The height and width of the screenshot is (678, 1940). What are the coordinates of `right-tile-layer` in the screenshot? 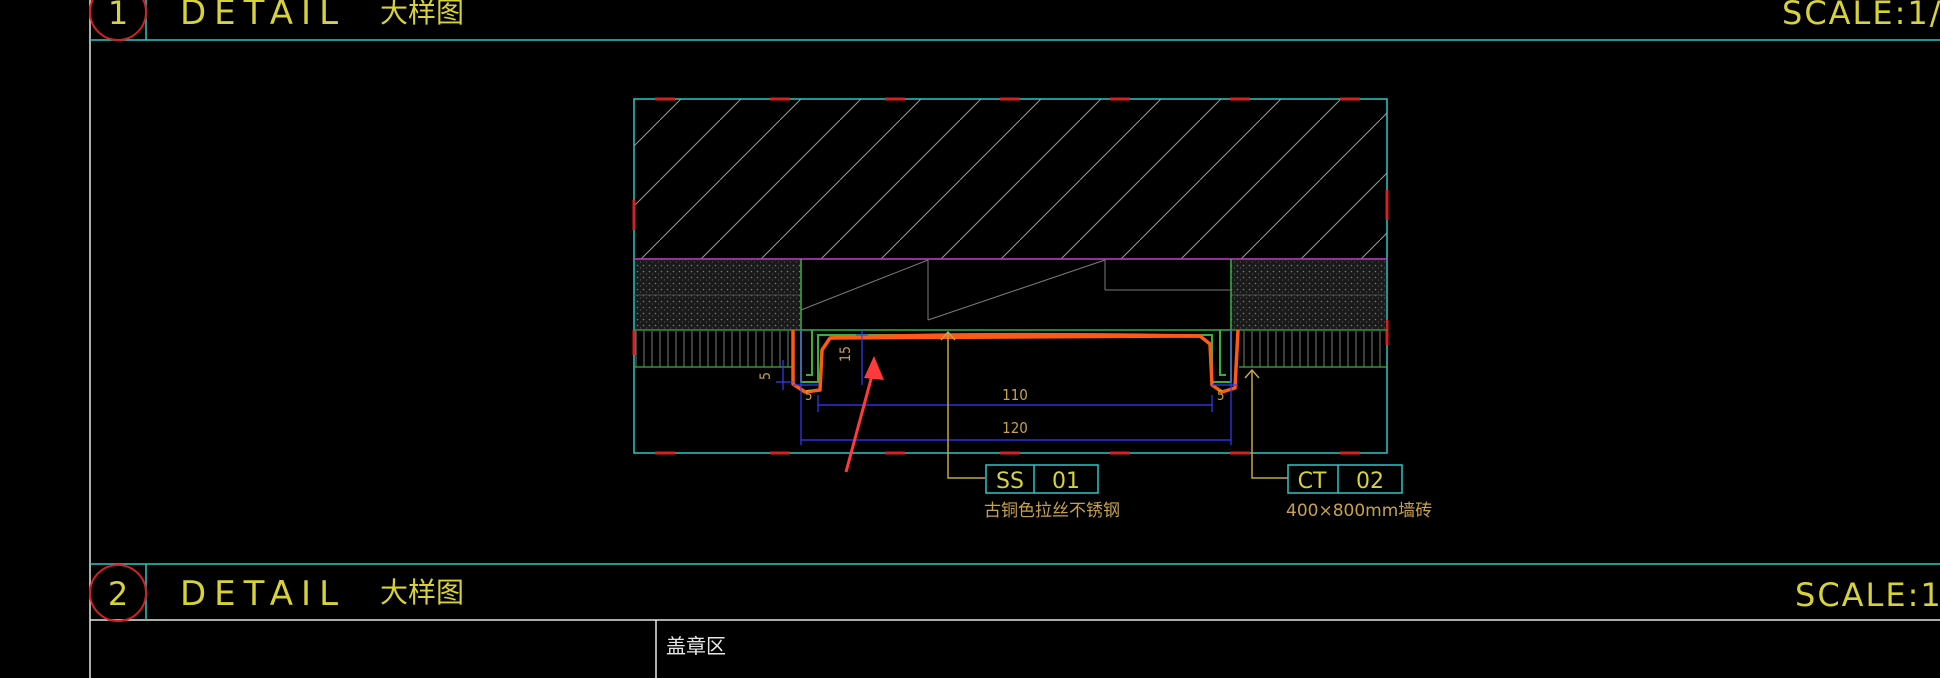 It's located at (1312, 349).